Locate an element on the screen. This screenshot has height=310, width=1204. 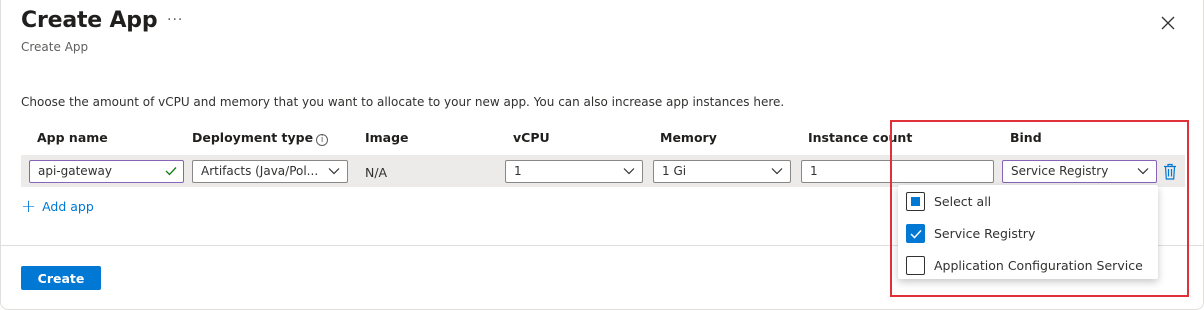
app-name-value: api-gateway is located at coordinates (75, 171).